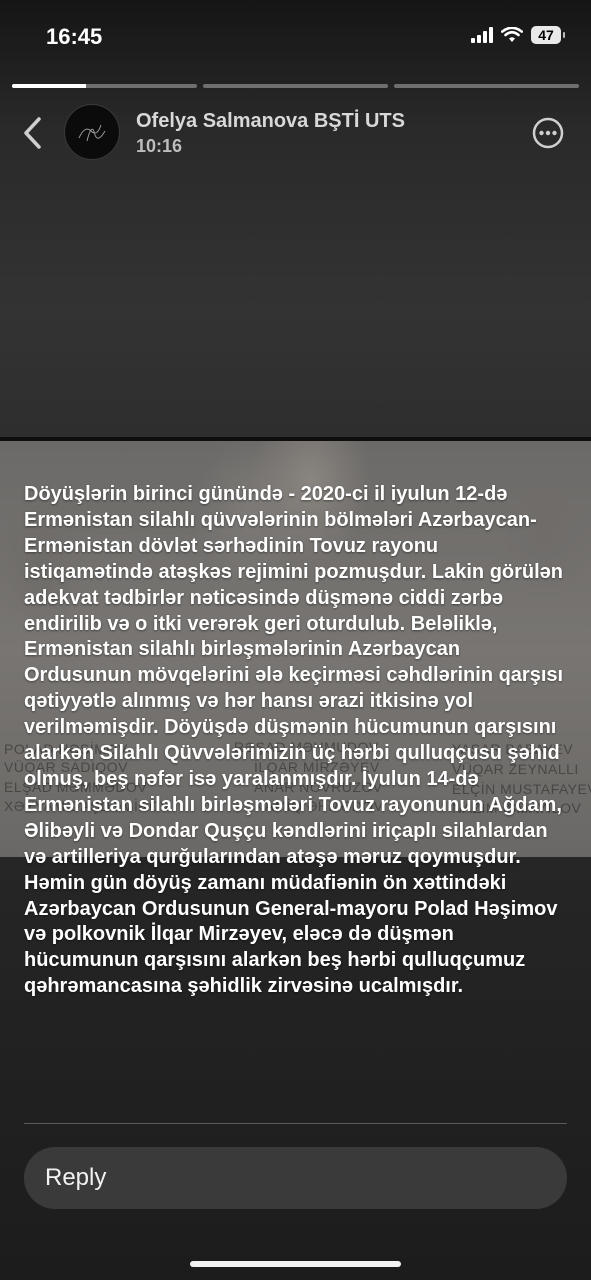  I want to click on battery-icon: 47, so click(548, 35).